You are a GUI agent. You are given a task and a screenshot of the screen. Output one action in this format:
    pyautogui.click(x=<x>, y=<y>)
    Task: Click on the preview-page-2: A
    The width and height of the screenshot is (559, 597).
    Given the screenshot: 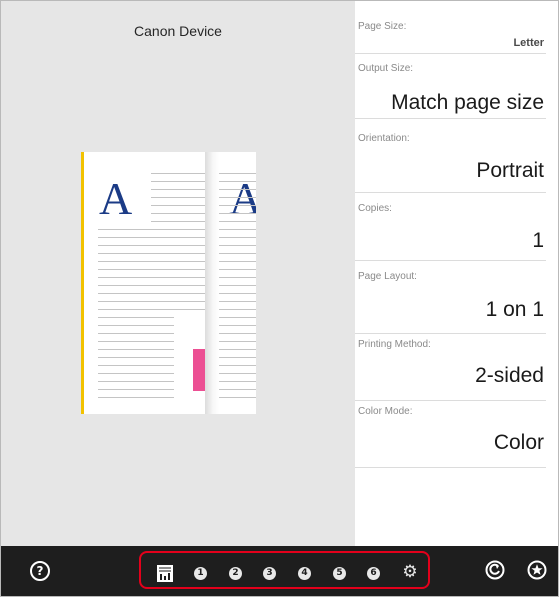 What is the action you would take?
    pyautogui.click(x=230, y=283)
    